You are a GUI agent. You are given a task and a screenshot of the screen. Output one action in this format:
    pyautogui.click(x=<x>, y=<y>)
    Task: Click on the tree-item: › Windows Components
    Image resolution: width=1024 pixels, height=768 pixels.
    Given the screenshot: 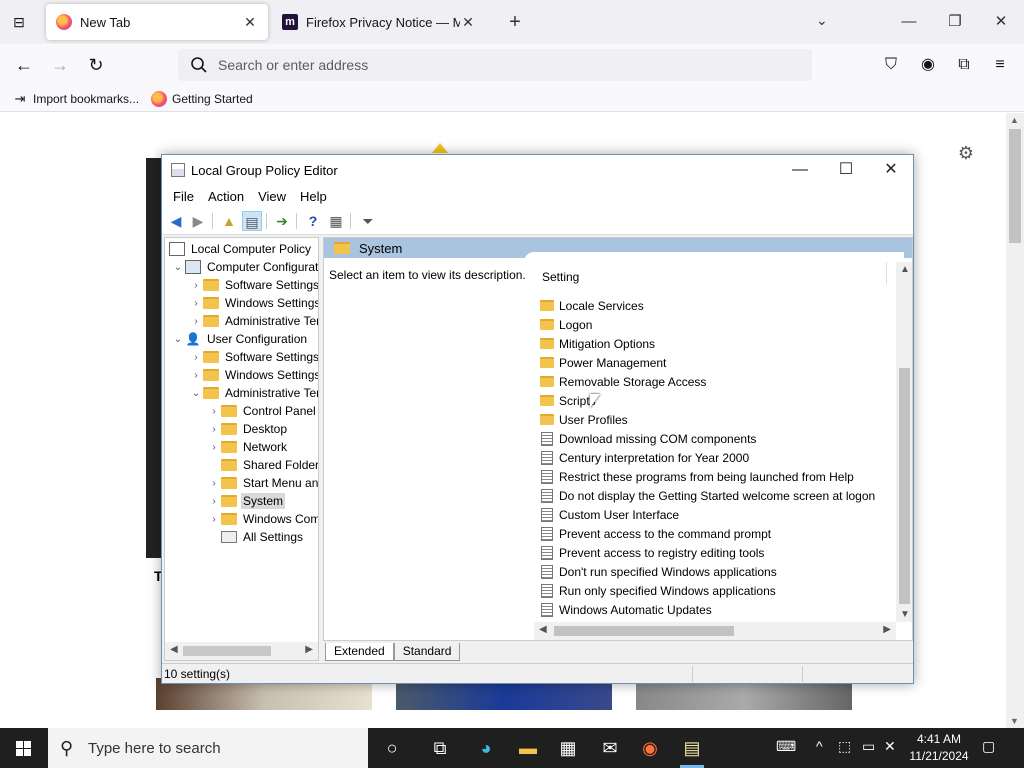 What is the action you would take?
    pyautogui.click(x=262, y=519)
    